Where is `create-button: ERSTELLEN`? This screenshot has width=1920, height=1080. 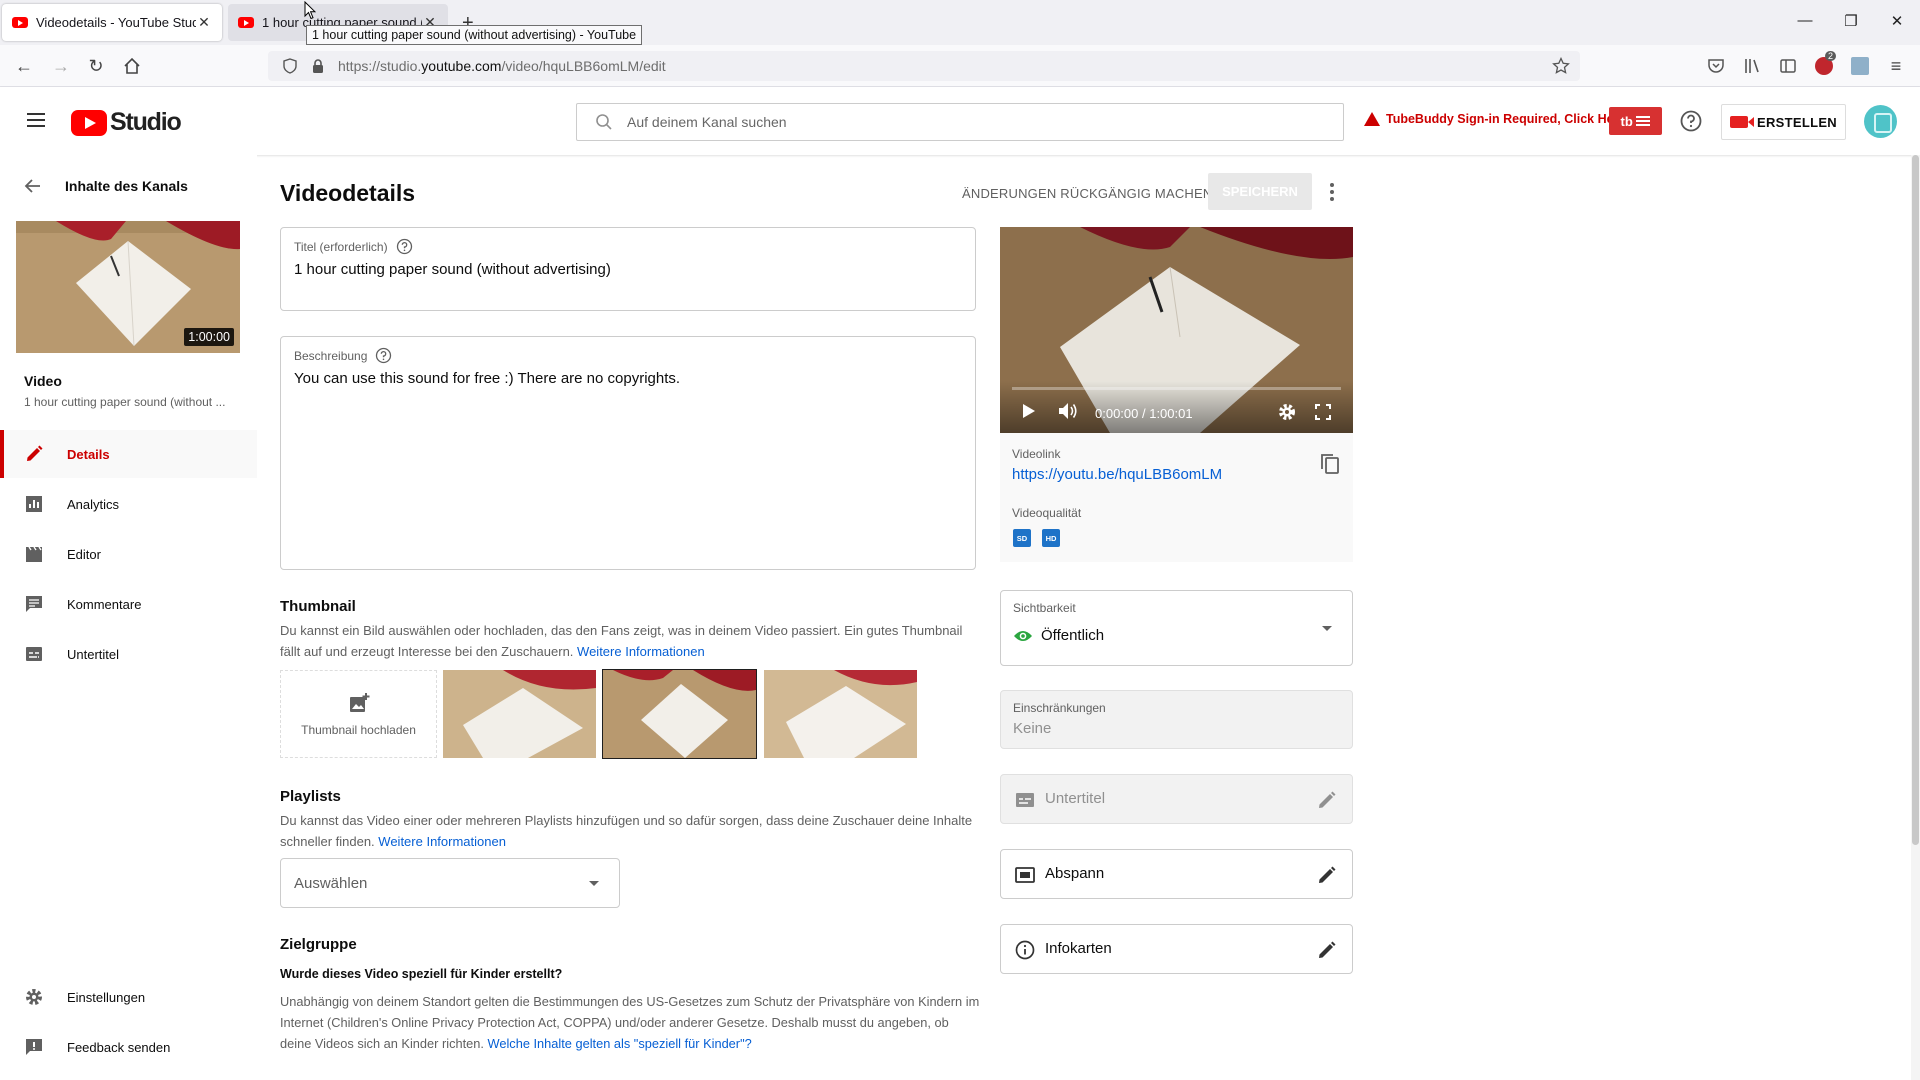 create-button: ERSTELLEN is located at coordinates (1783, 122).